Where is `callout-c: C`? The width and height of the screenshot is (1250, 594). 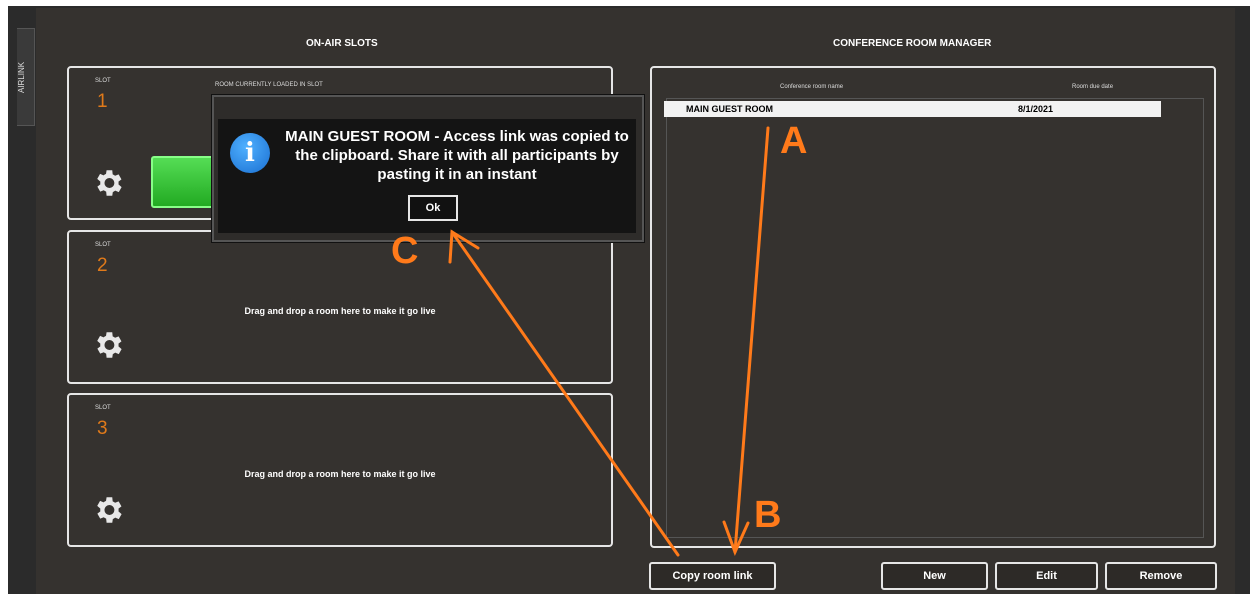
callout-c: C is located at coordinates (405, 251).